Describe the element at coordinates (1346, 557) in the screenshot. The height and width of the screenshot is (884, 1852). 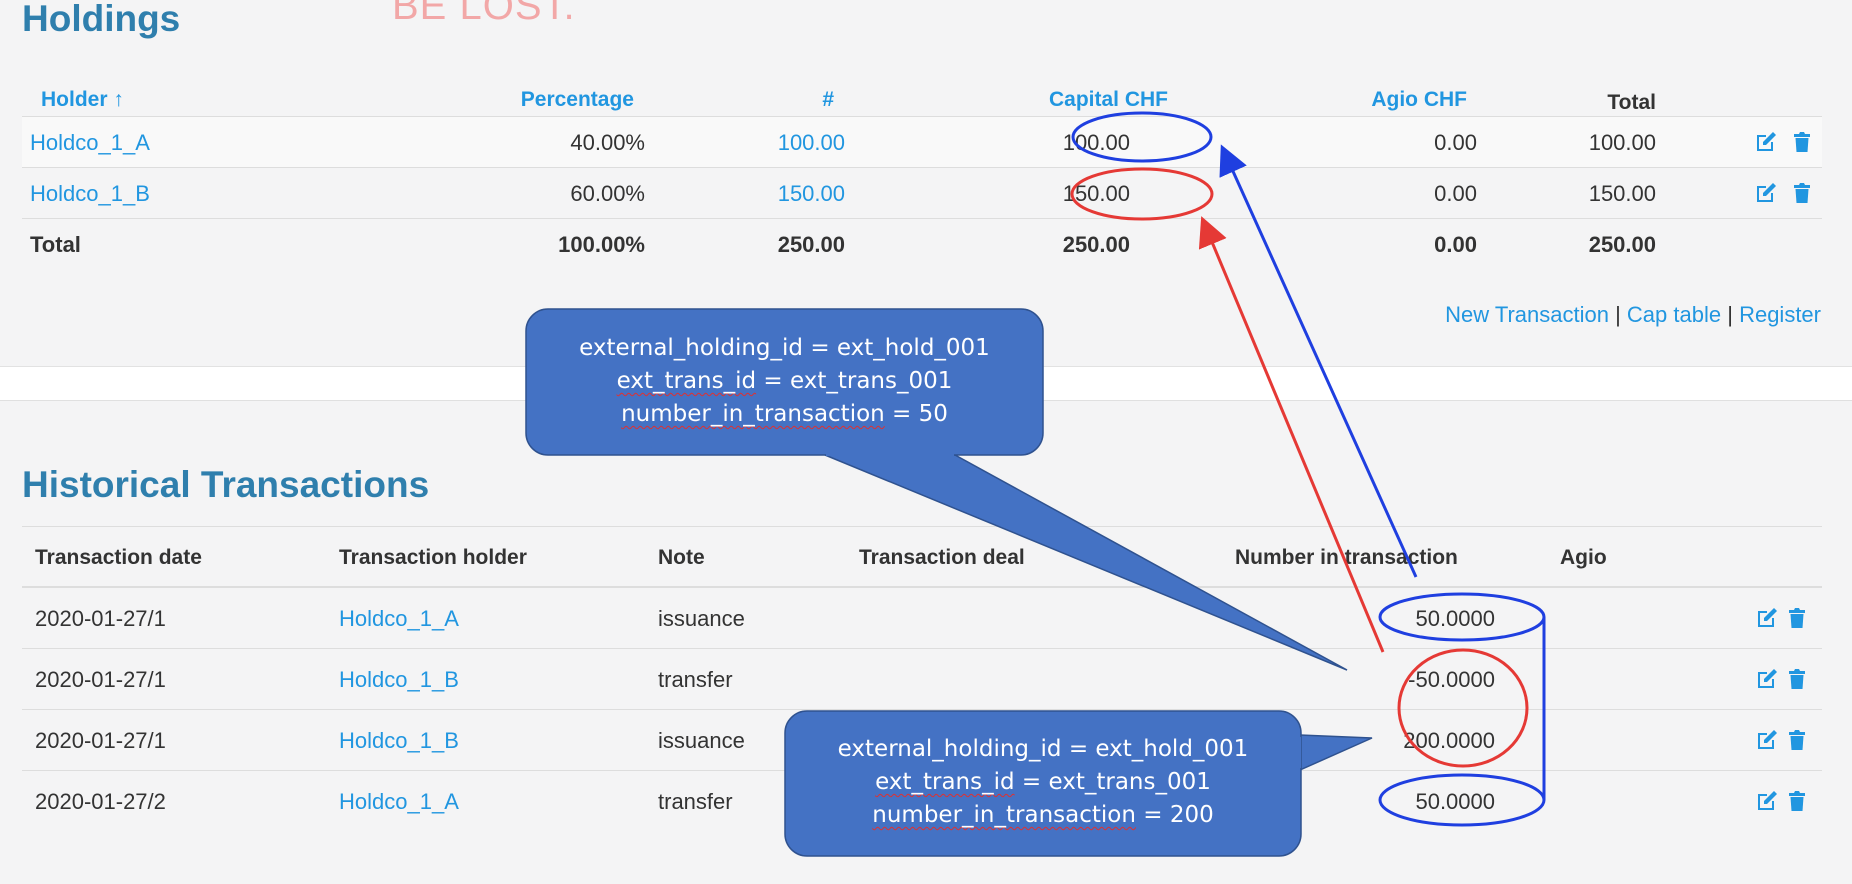
I see `col-number-header: Number in transaction` at that location.